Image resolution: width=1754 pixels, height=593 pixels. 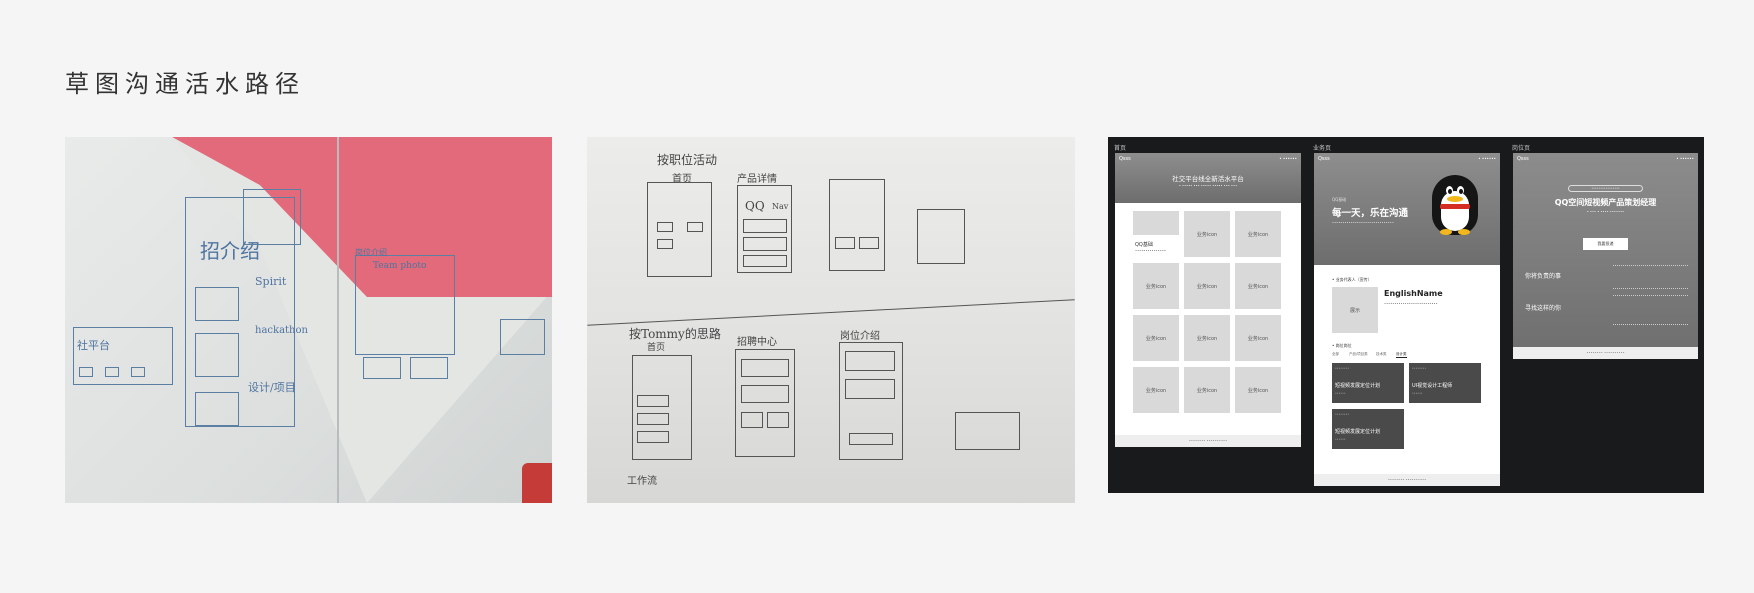 I want to click on job-tab: 技术类, so click(x=1381, y=354).